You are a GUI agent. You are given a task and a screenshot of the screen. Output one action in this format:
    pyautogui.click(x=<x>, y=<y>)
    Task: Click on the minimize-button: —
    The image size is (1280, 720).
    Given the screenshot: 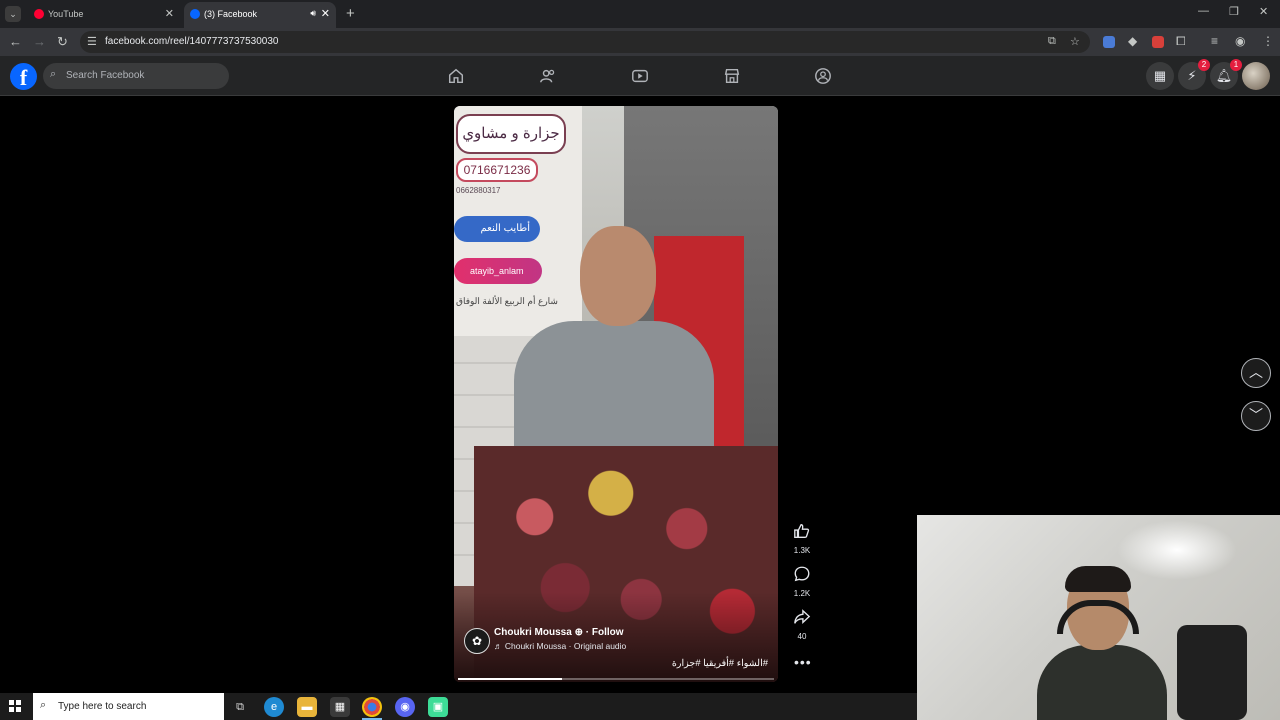 What is the action you would take?
    pyautogui.click(x=1203, y=11)
    